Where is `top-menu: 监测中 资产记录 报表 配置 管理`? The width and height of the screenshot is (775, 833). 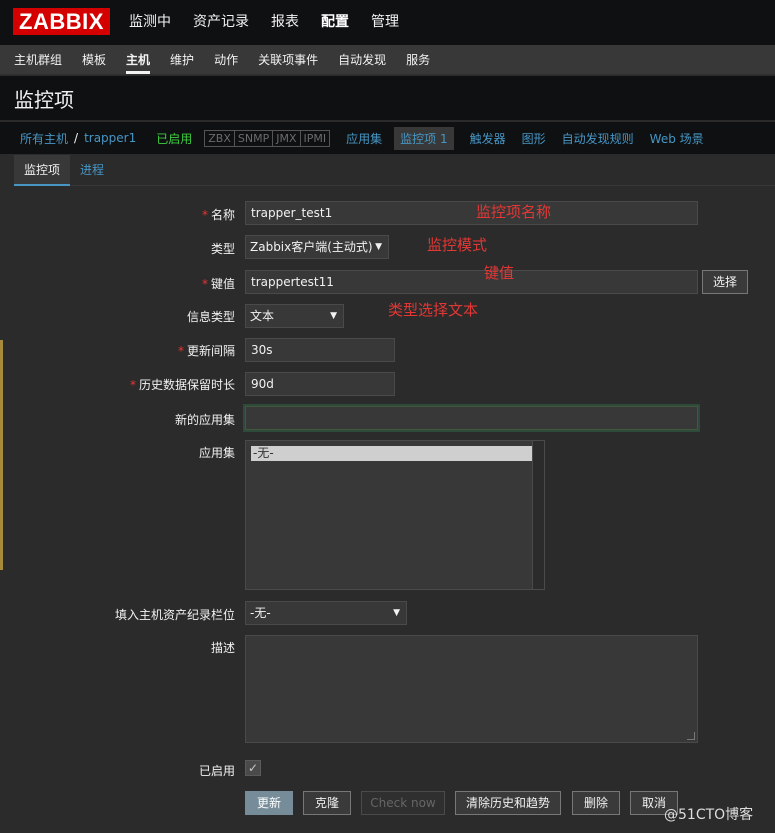 top-menu: 监测中 资产记录 报表 配置 管理 is located at coordinates (264, 22).